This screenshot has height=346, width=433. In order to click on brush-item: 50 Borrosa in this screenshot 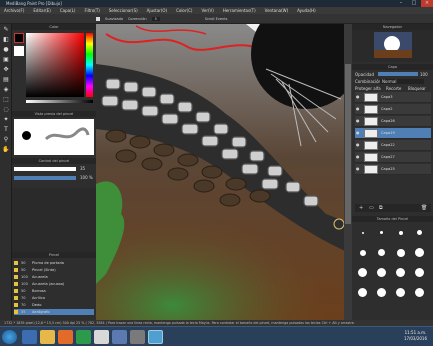, I will do `click(54, 291)`.